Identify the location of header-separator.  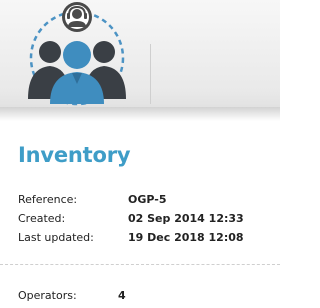
(150, 74).